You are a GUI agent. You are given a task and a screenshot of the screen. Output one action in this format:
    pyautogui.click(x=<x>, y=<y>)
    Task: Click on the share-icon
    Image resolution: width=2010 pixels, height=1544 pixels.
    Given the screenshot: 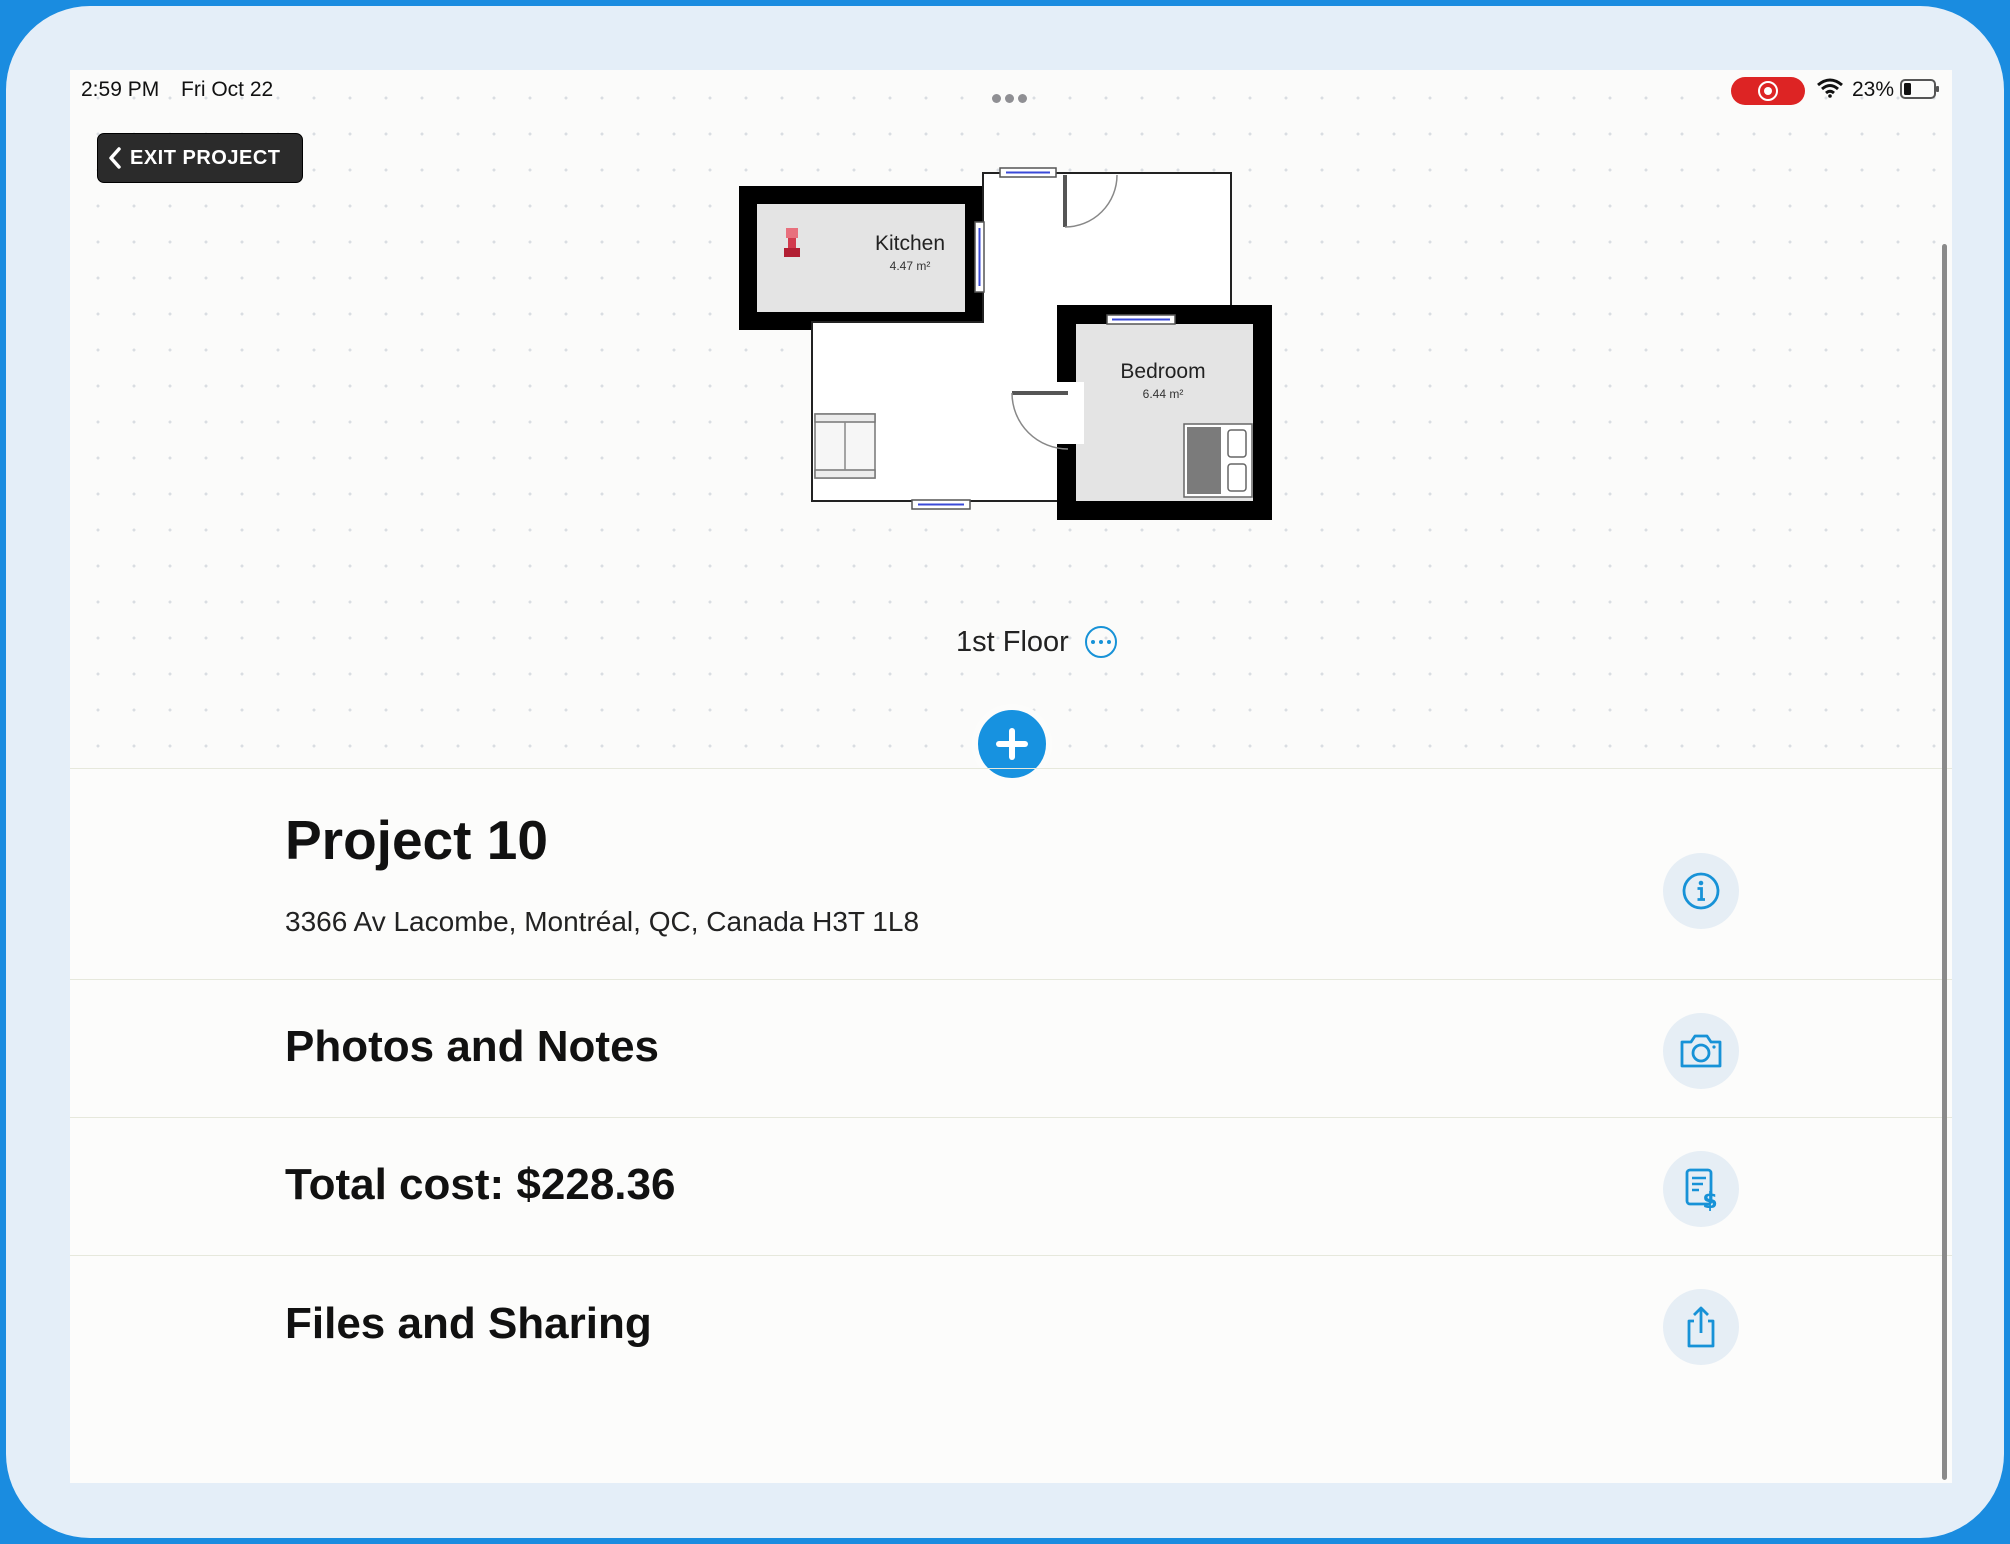 What is the action you would take?
    pyautogui.click(x=1701, y=1327)
    